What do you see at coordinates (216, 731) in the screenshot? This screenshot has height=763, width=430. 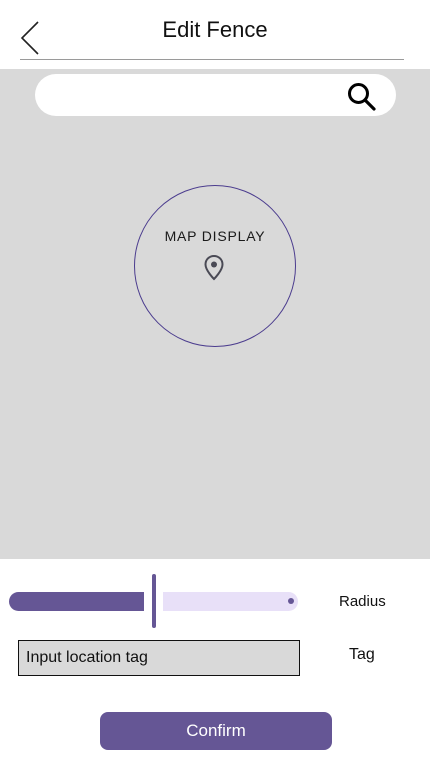 I see `confirm-button: Confirm` at bounding box center [216, 731].